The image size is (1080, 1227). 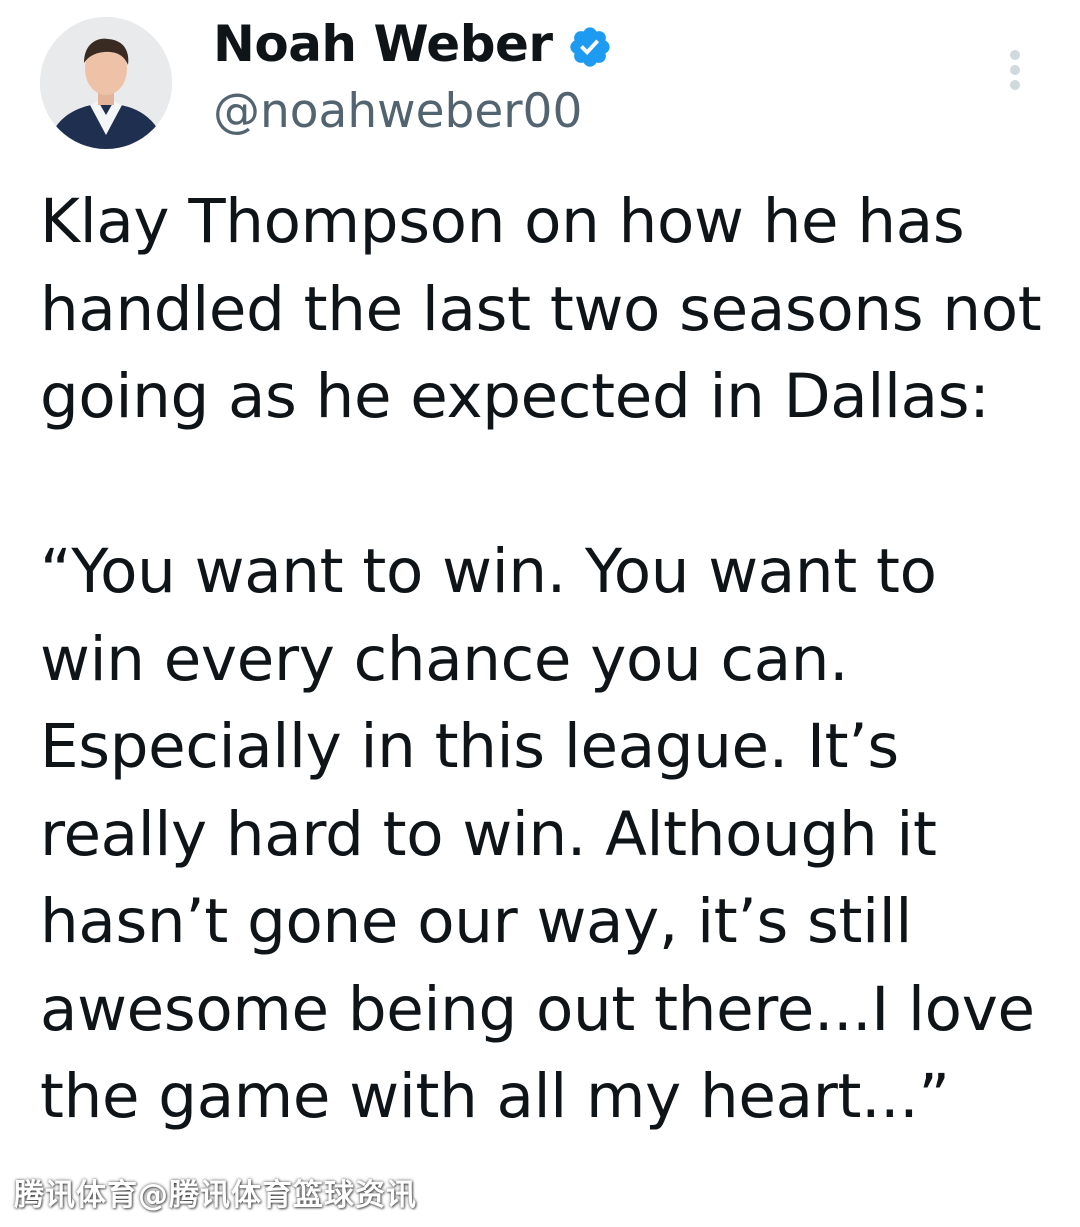 What do you see at coordinates (1015, 70) in the screenshot?
I see `more-options-icon` at bounding box center [1015, 70].